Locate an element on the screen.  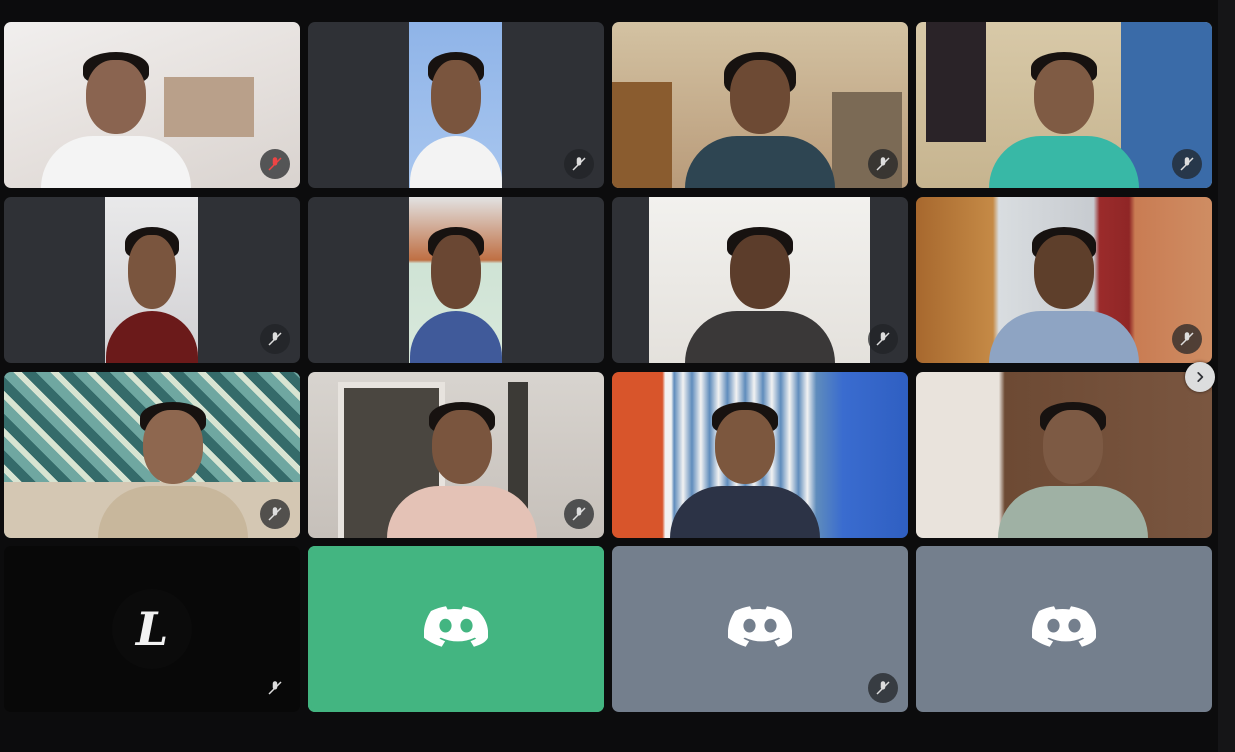
avatar: L is located at coordinates (152, 629).